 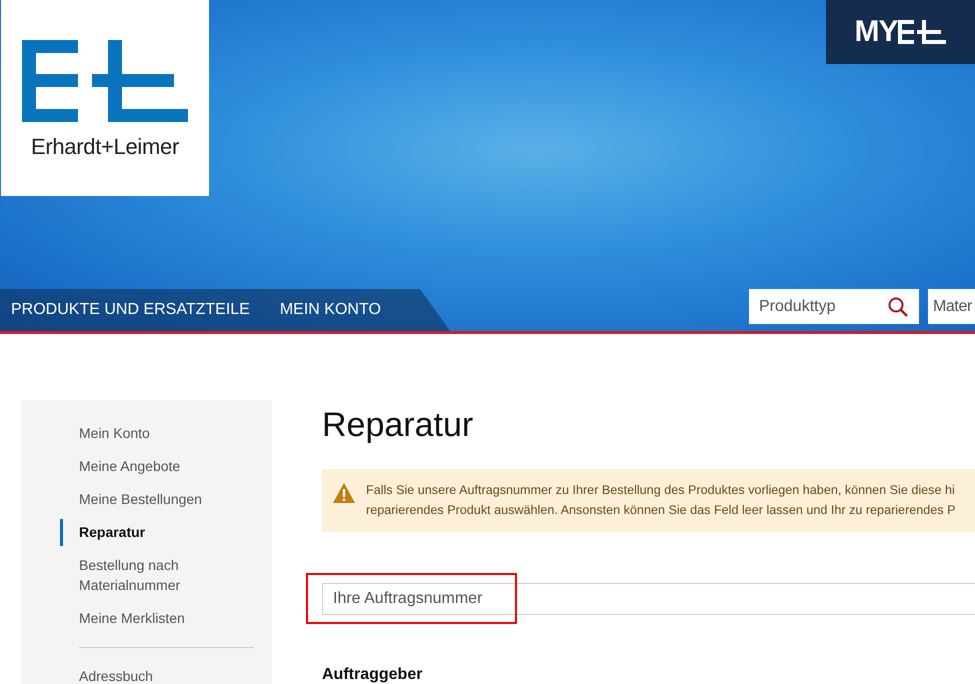 What do you see at coordinates (398, 425) in the screenshot?
I see `page-title: Reparatur` at bounding box center [398, 425].